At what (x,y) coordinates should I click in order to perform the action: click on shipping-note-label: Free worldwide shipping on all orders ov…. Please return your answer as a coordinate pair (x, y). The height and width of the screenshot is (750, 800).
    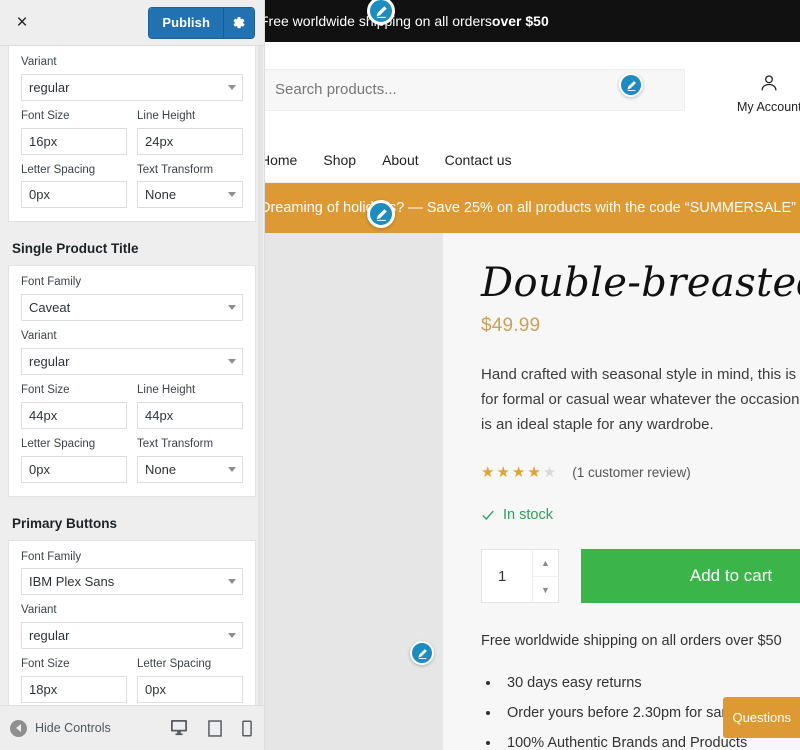
    Looking at the image, I should click on (631, 641).